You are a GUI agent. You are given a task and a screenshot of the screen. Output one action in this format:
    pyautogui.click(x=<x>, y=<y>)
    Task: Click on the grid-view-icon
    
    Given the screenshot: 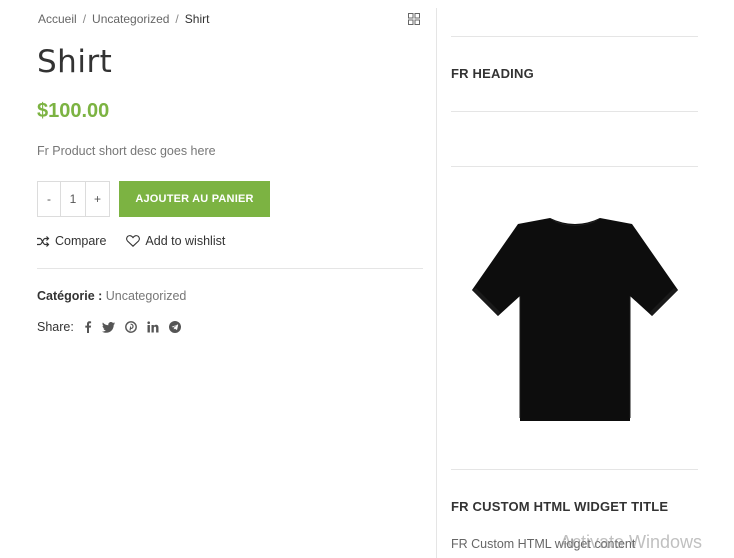 What is the action you would take?
    pyautogui.click(x=414, y=19)
    